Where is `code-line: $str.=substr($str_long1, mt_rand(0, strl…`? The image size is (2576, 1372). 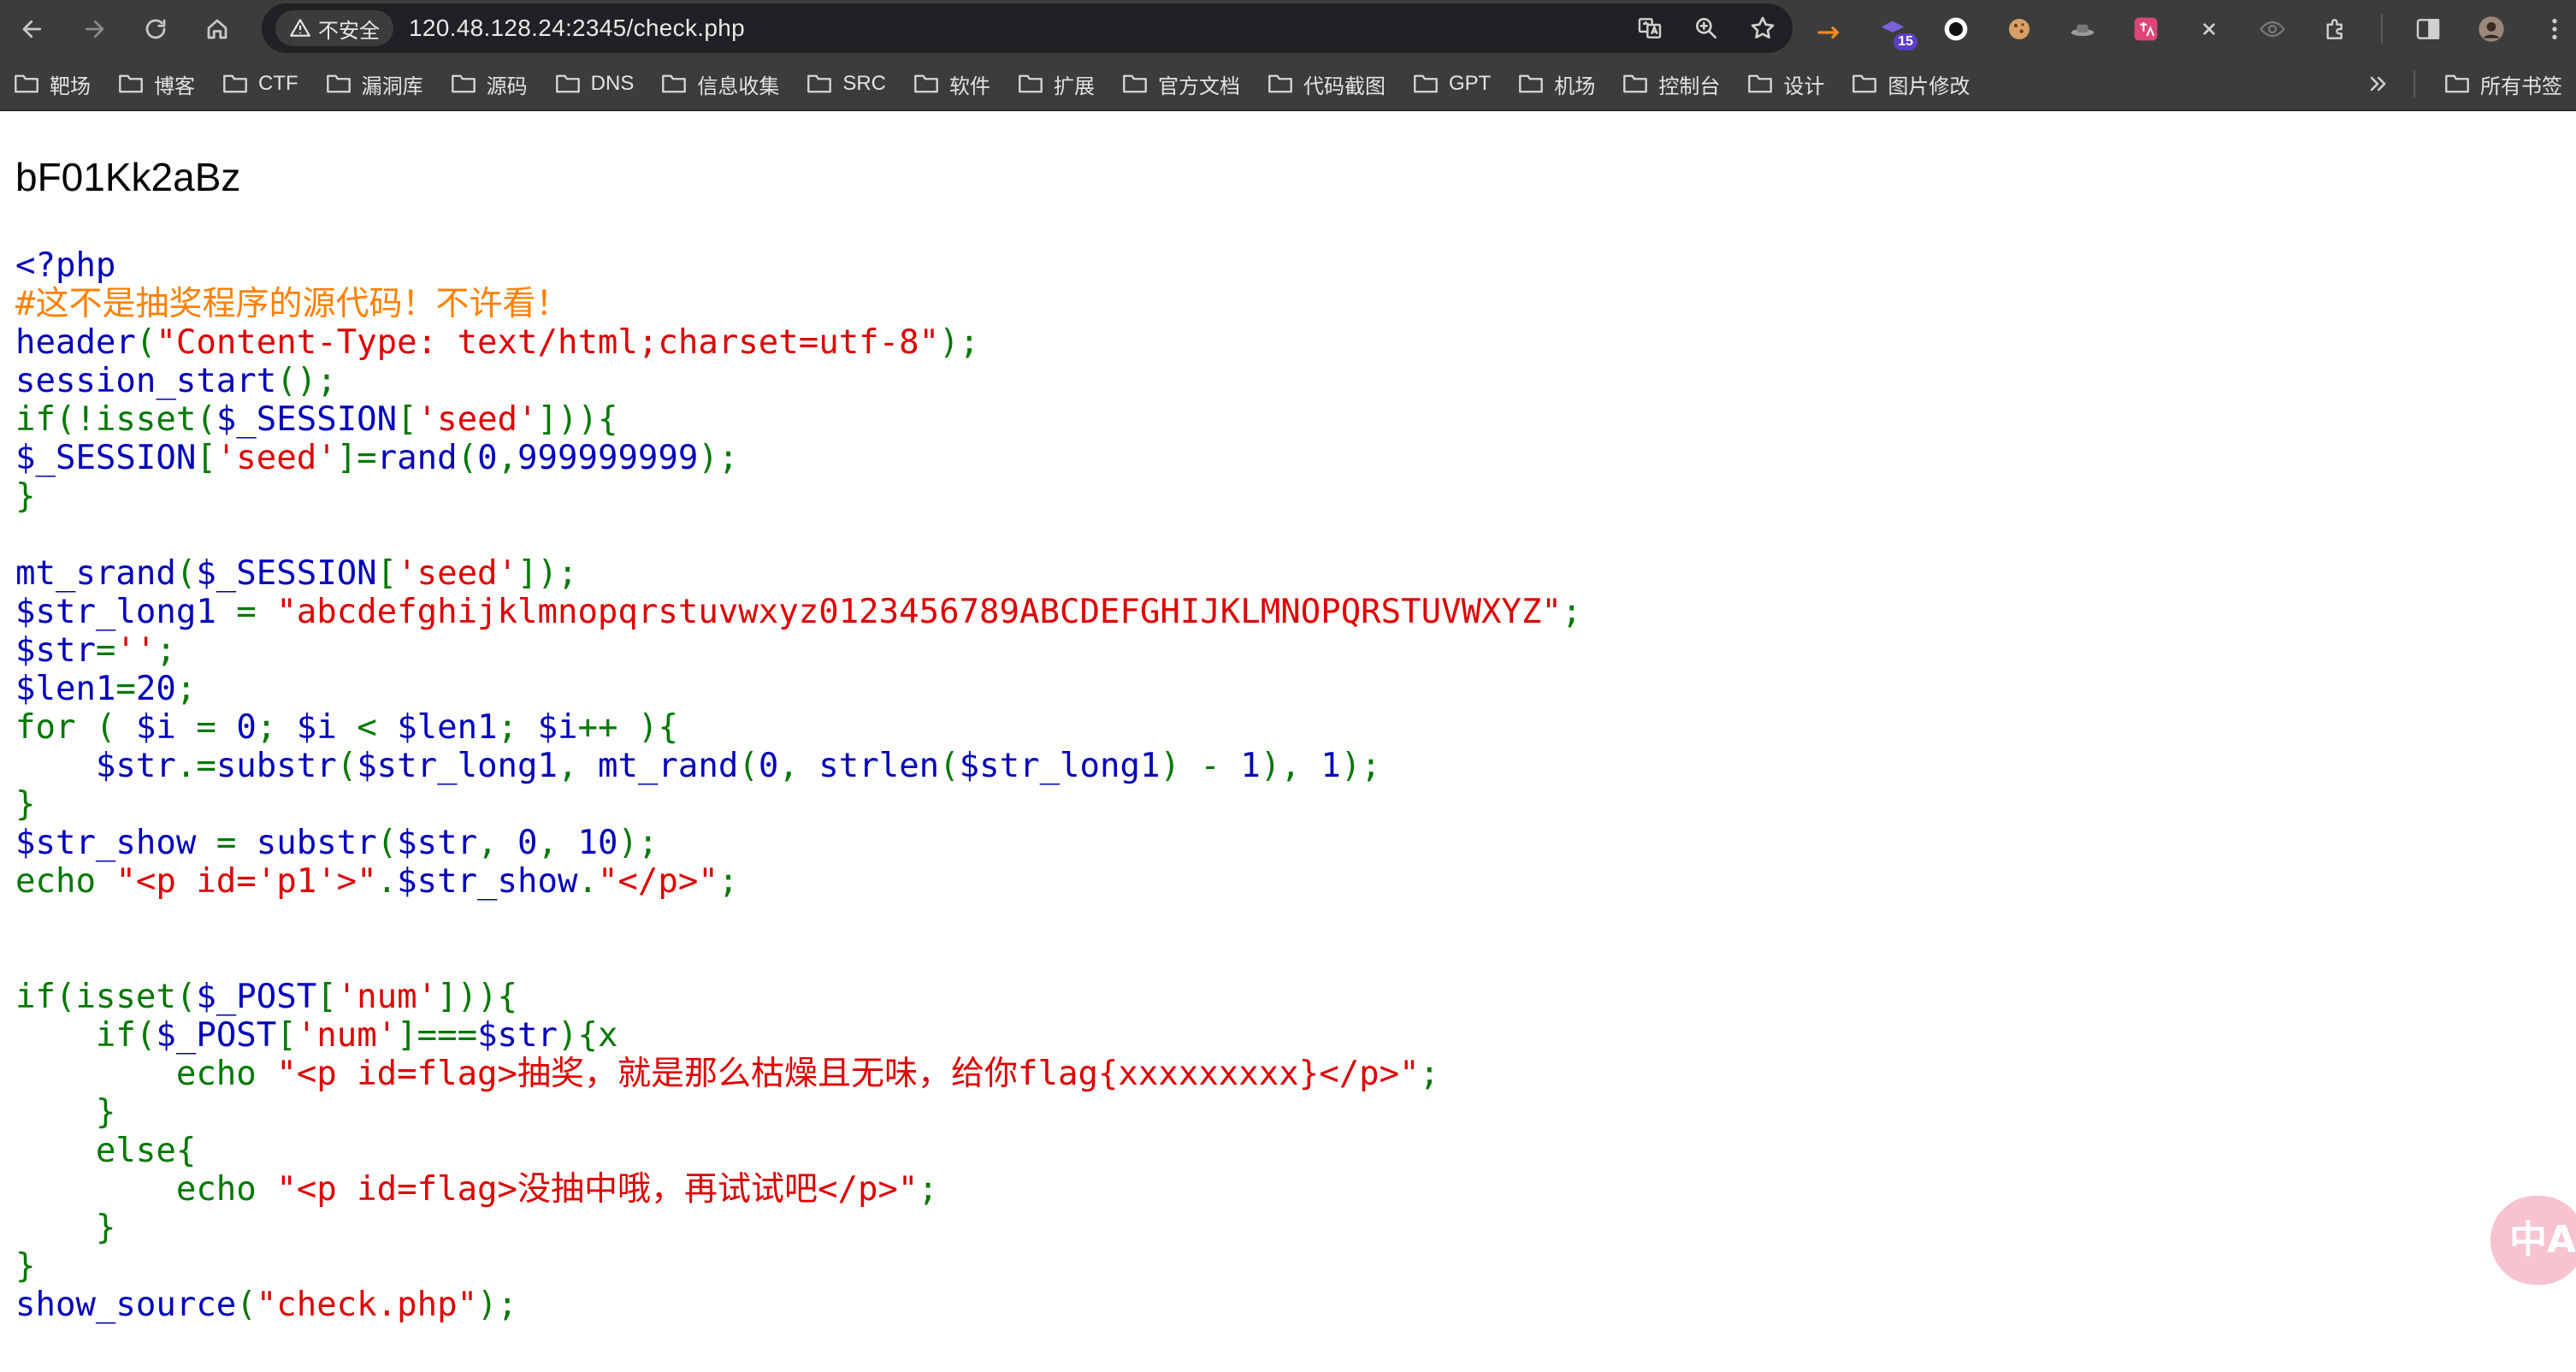
code-line: $str.=substr($str_long1, mt_rand(0, strl… is located at coordinates (798, 766).